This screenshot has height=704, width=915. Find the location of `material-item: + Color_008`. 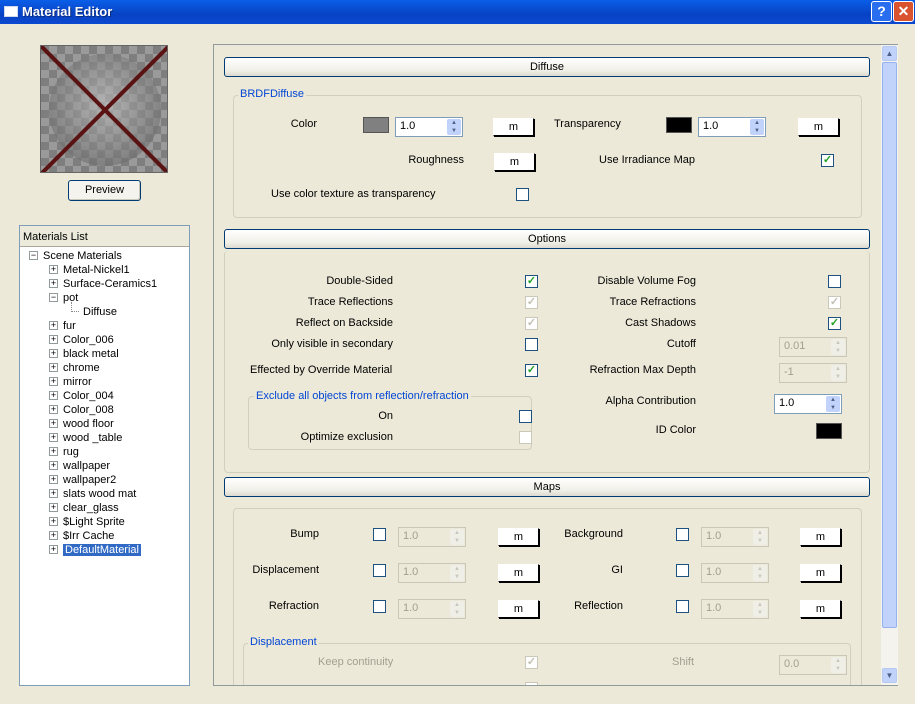

material-item: + Color_008 is located at coordinates (81, 410).